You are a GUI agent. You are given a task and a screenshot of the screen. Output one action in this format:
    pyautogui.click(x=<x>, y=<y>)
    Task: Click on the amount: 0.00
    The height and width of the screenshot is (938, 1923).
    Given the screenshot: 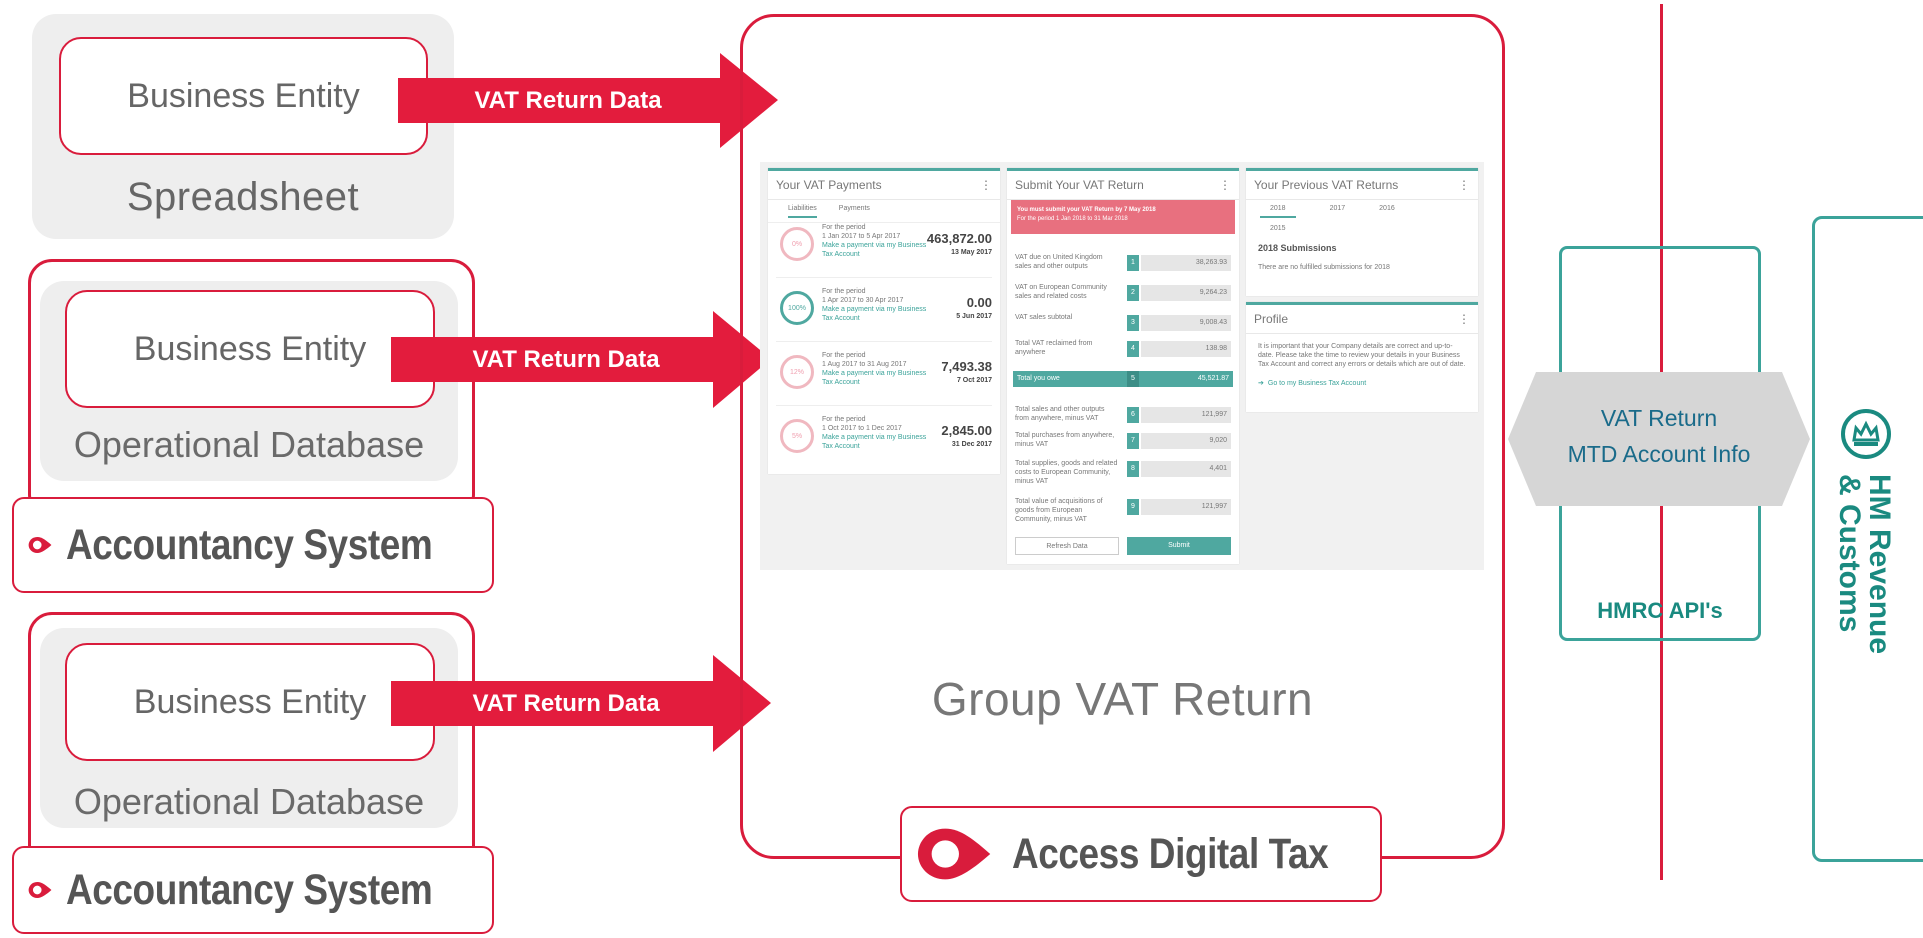 What is the action you would take?
    pyautogui.click(x=979, y=302)
    